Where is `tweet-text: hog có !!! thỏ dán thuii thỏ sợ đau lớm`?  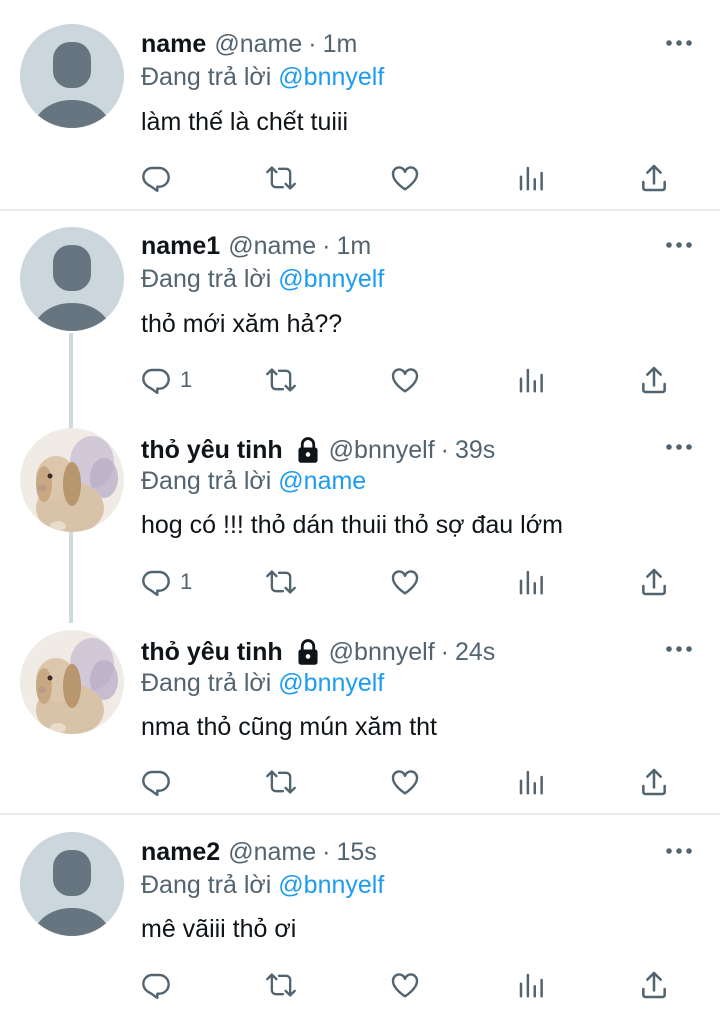 tweet-text: hog có !!! thỏ dán thuii thỏ sợ đau lớm is located at coordinates (352, 525).